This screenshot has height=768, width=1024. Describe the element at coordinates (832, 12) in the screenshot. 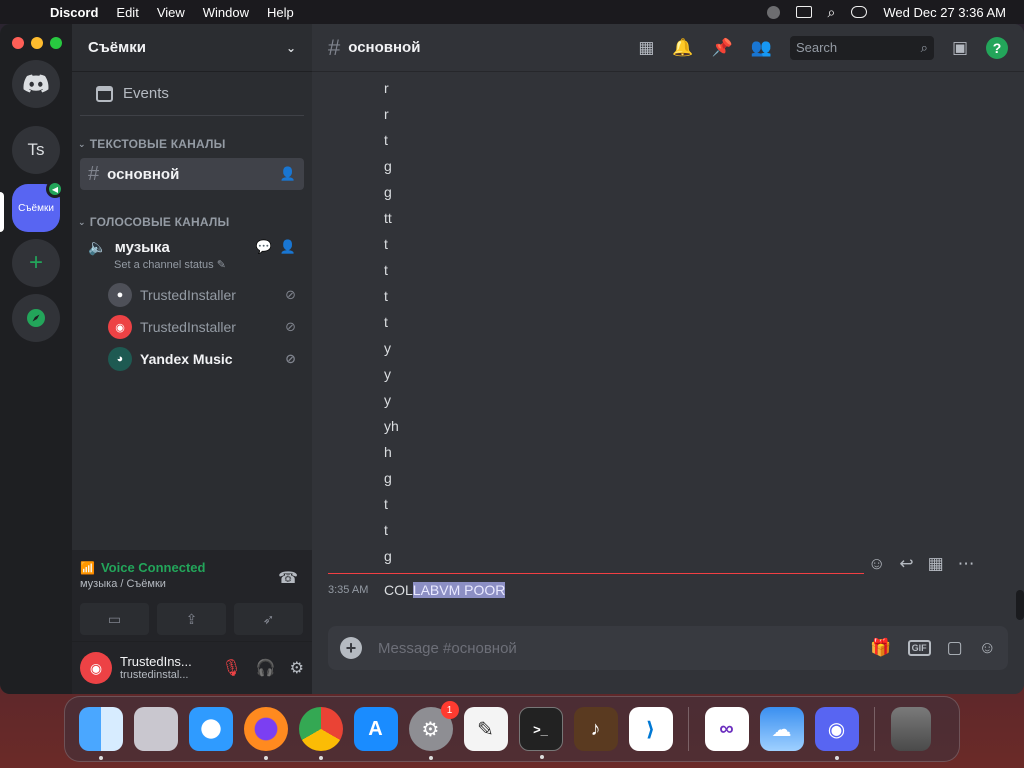

I see `spotlight-search-icon: ⌕` at that location.